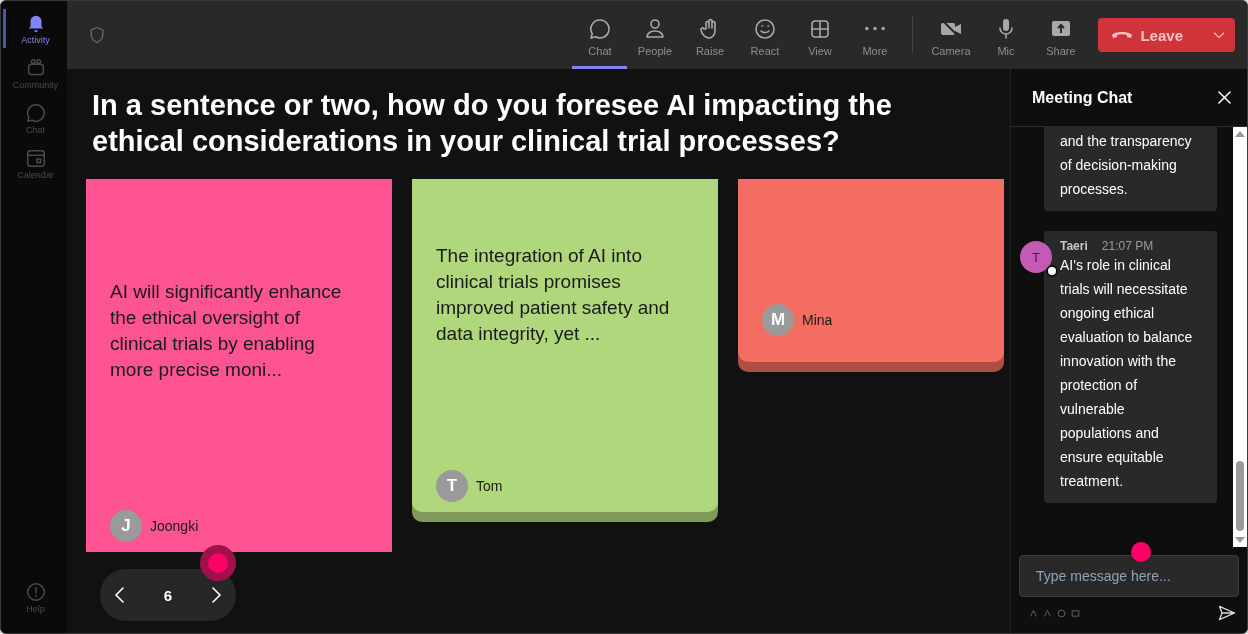  Describe the element at coordinates (35, 592) in the screenshot. I see `help-icon` at that location.